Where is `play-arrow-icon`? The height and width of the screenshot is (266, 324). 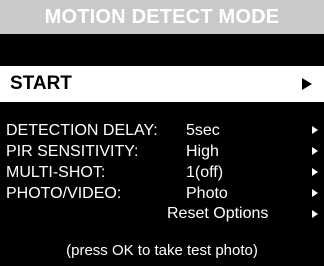 play-arrow-icon is located at coordinates (307, 84).